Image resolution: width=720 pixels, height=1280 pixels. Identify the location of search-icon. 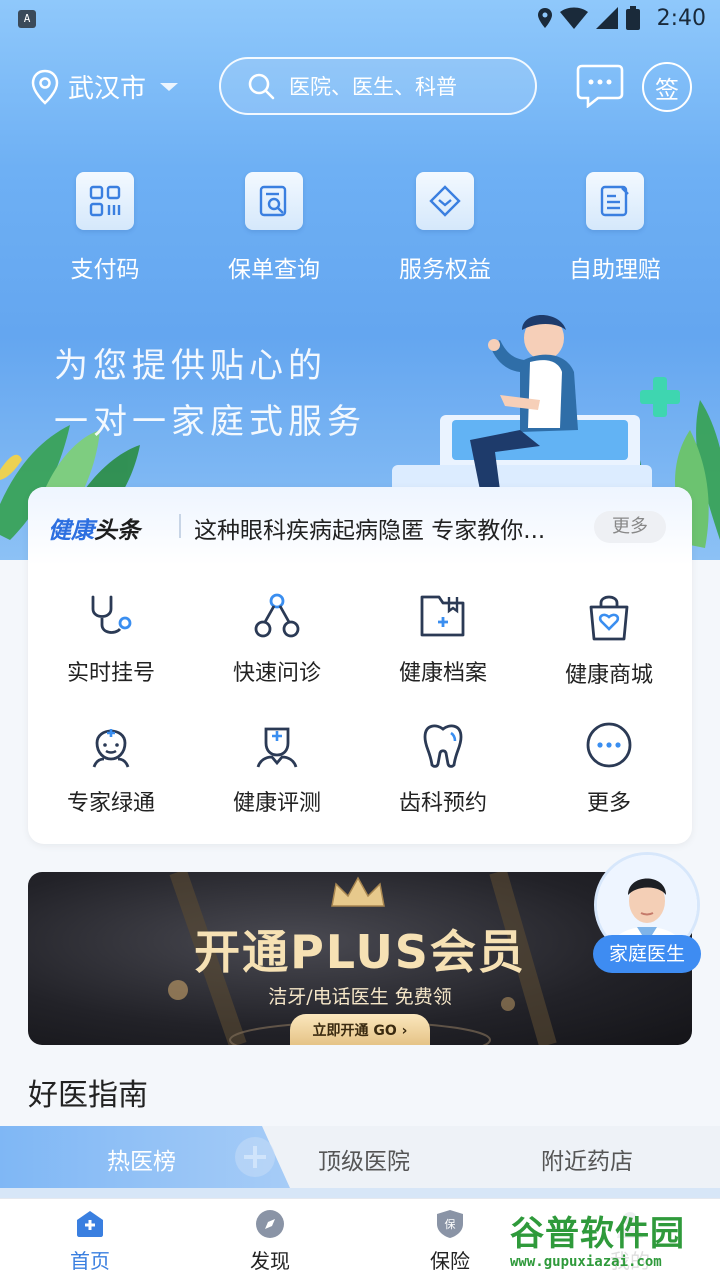
(261, 86).